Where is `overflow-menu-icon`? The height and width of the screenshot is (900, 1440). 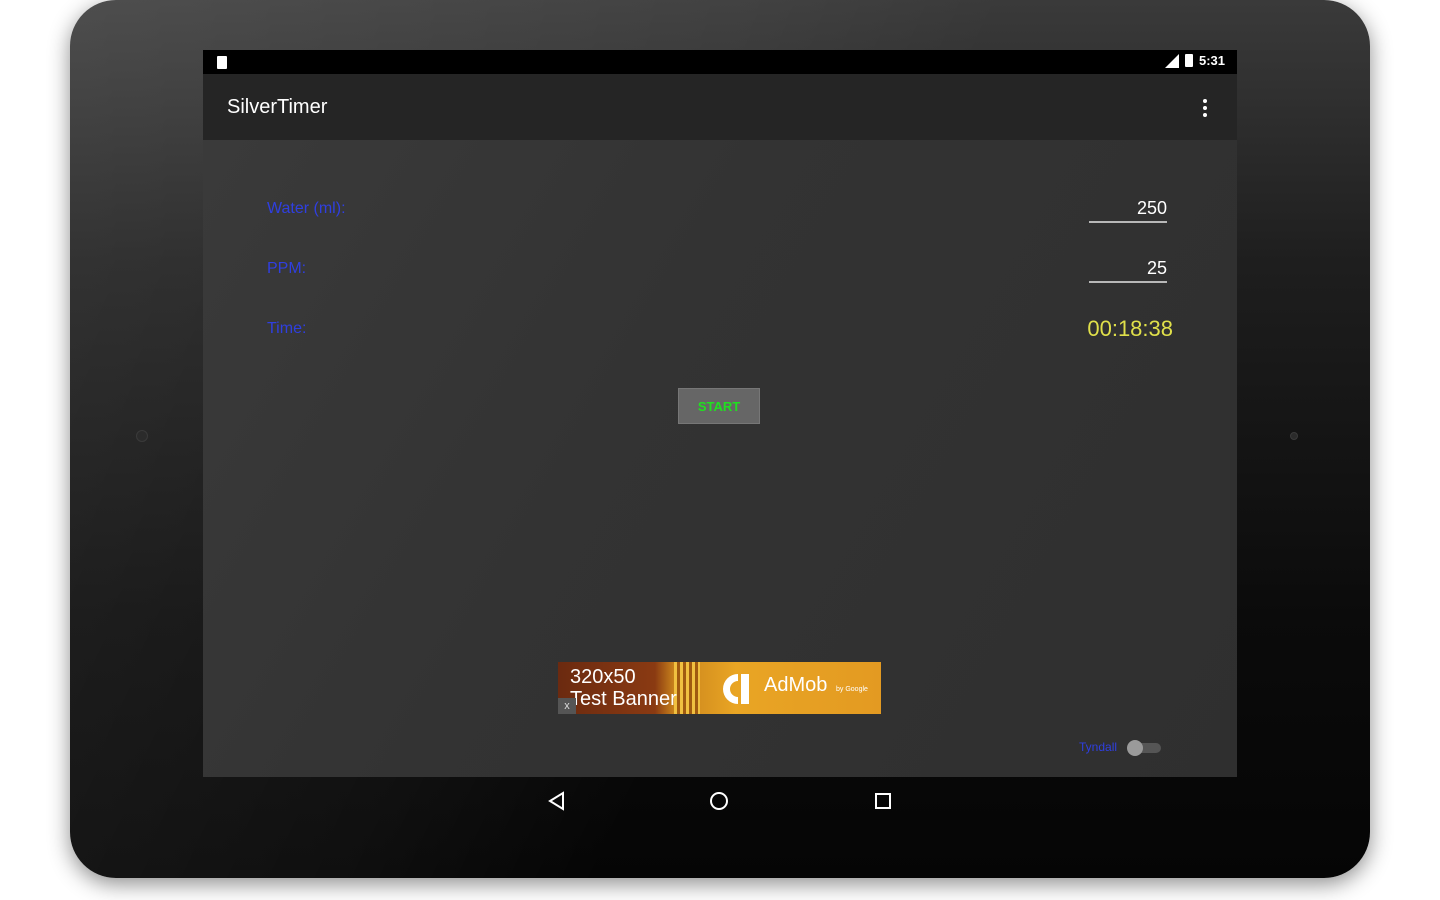 overflow-menu-icon is located at coordinates (1205, 108).